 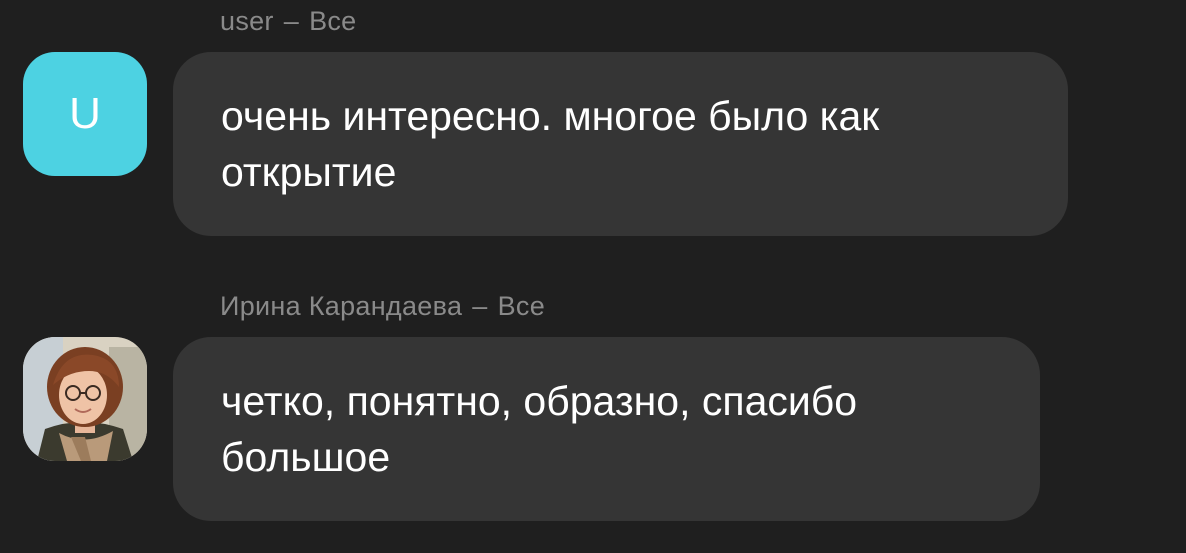 What do you see at coordinates (539, 429) in the screenshot?
I see `message-text: четко, понятно, образно, спасибо большое` at bounding box center [539, 429].